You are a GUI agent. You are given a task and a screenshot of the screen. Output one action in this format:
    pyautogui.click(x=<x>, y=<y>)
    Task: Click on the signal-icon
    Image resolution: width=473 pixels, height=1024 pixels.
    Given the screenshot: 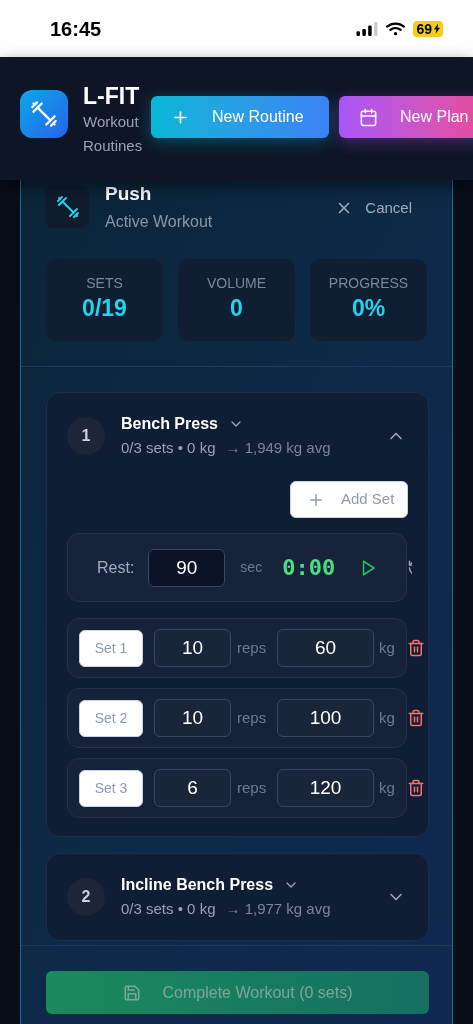 What is the action you would take?
    pyautogui.click(x=367, y=28)
    